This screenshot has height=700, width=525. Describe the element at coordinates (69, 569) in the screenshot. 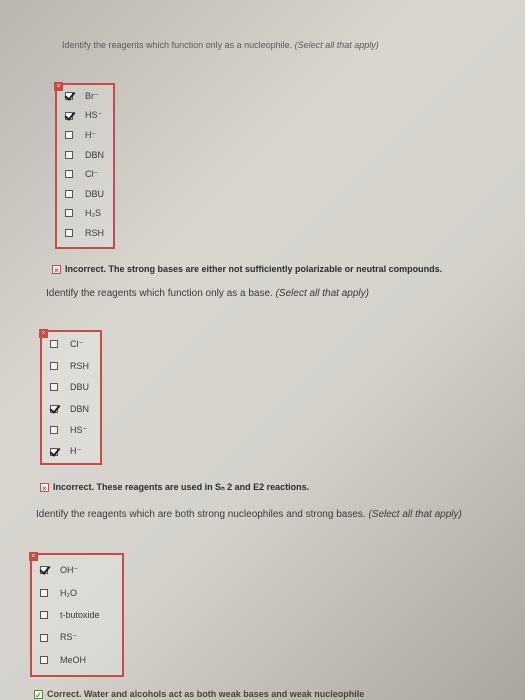

I see `option-label: OH⁻` at that location.